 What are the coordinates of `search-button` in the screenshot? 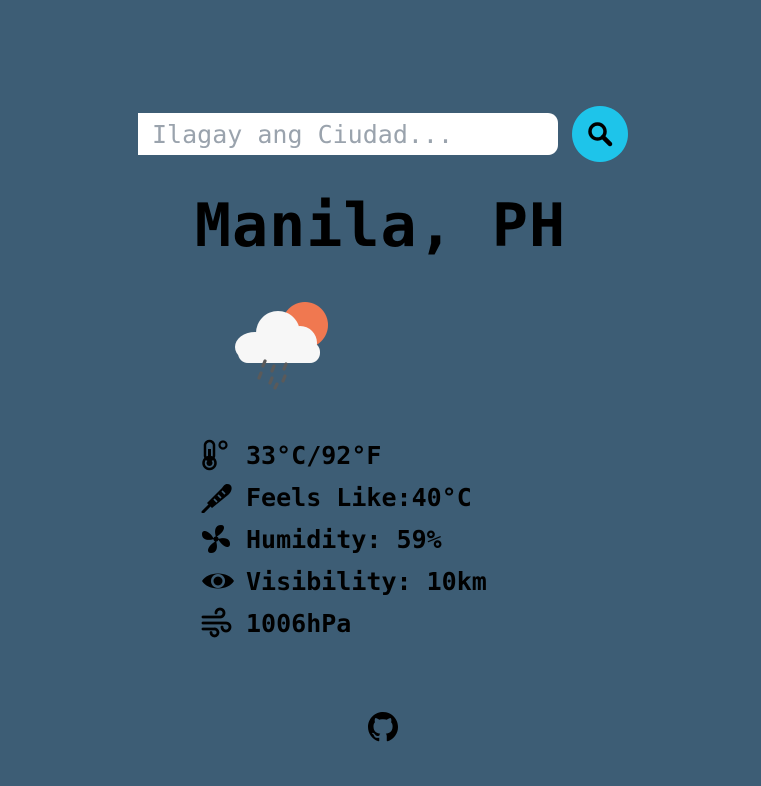 It's located at (600, 134).